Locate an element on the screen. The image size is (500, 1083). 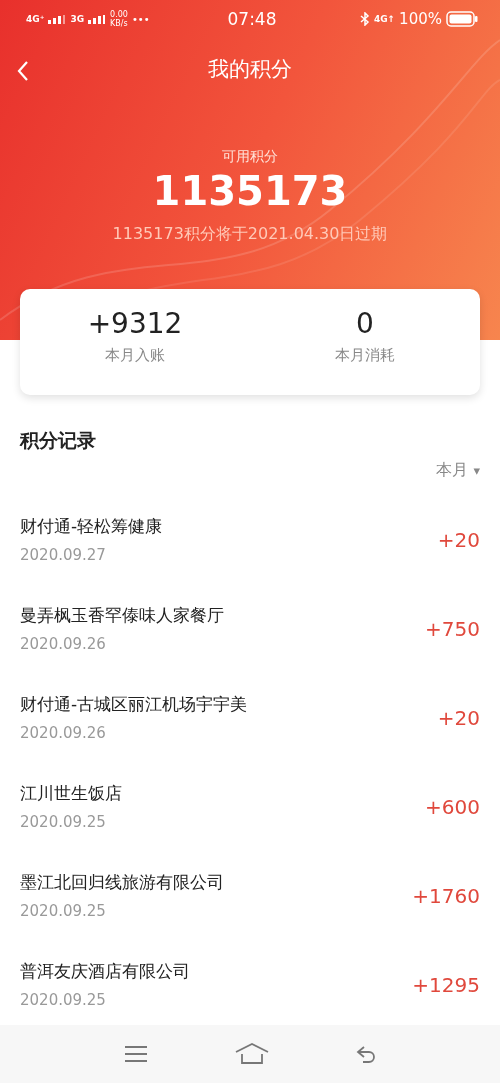
more-indicator: ••• is located at coordinates (140, 19).